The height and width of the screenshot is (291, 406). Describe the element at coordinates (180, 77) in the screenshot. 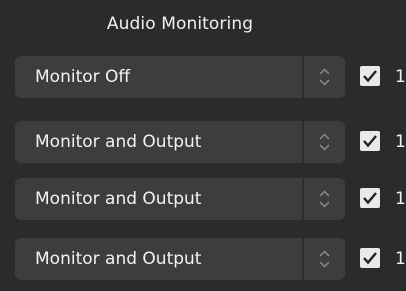

I see `audio-monitoring-select: Monitor Off` at that location.